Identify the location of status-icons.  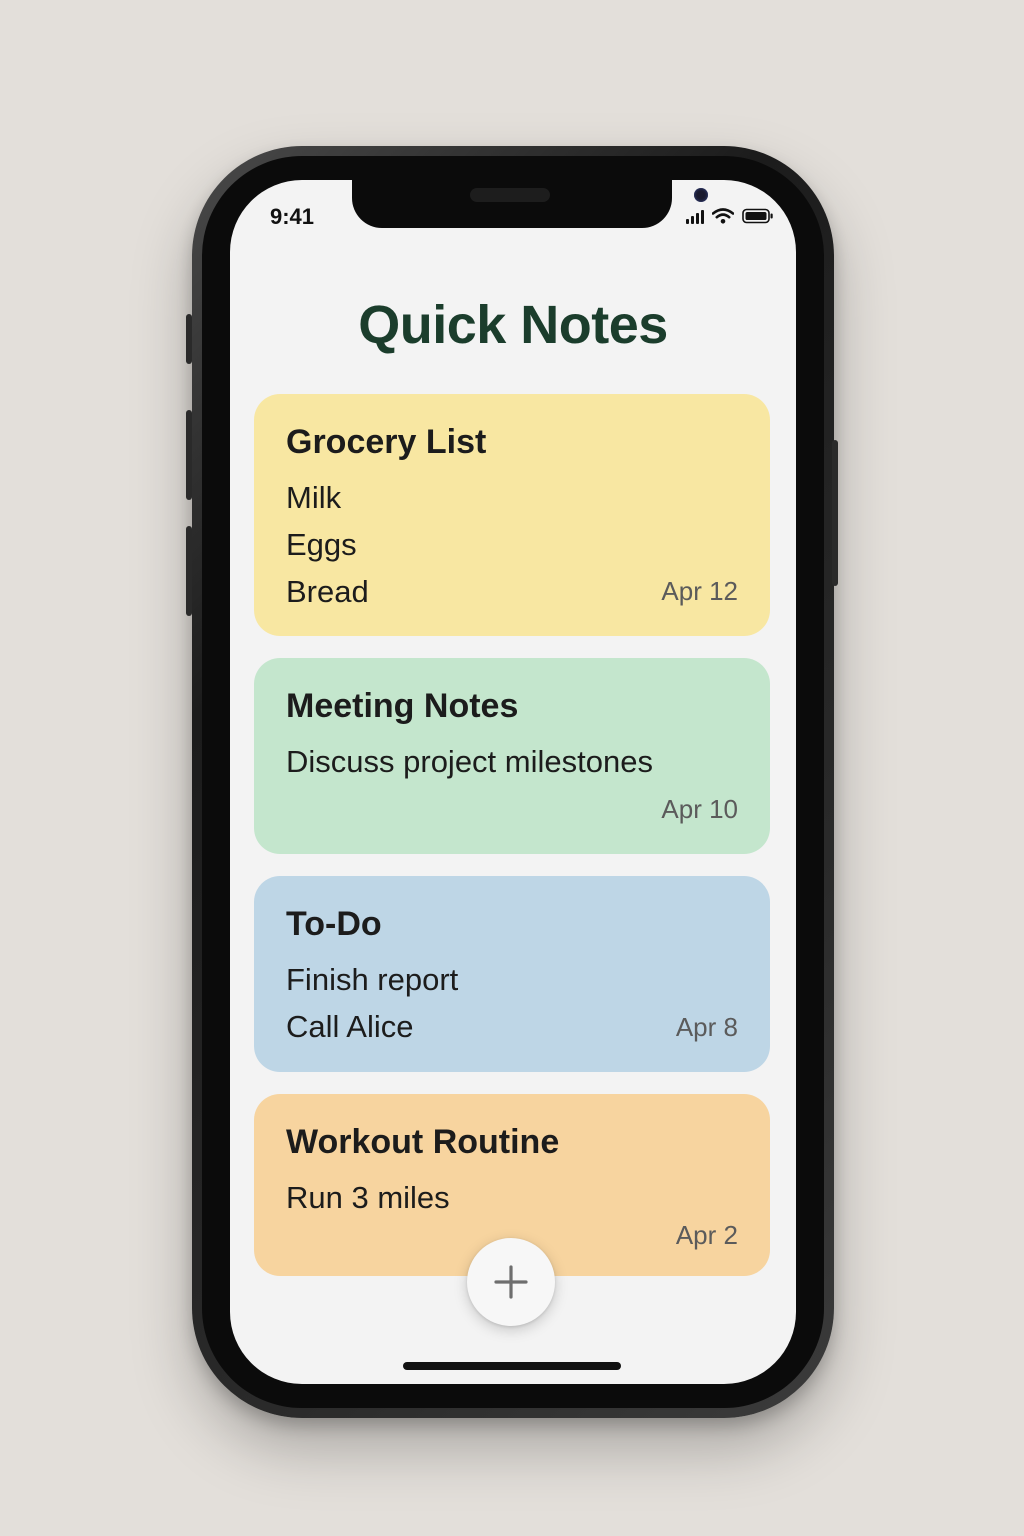
(730, 216).